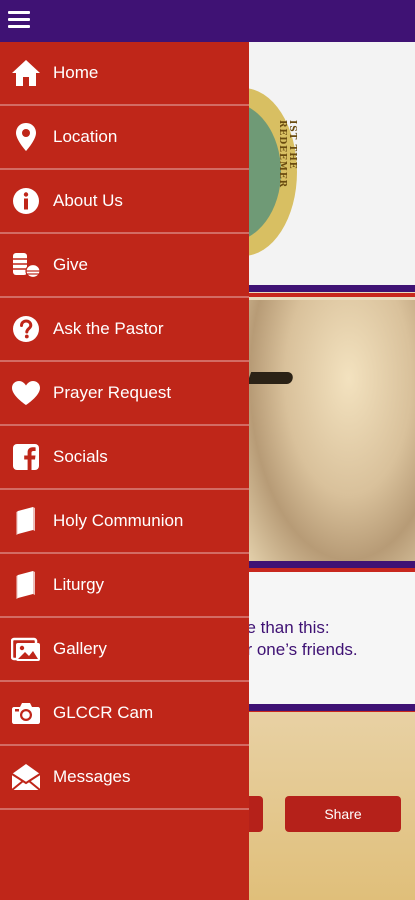  I want to click on menu-item-label: GLCCR Cam, so click(103, 712).